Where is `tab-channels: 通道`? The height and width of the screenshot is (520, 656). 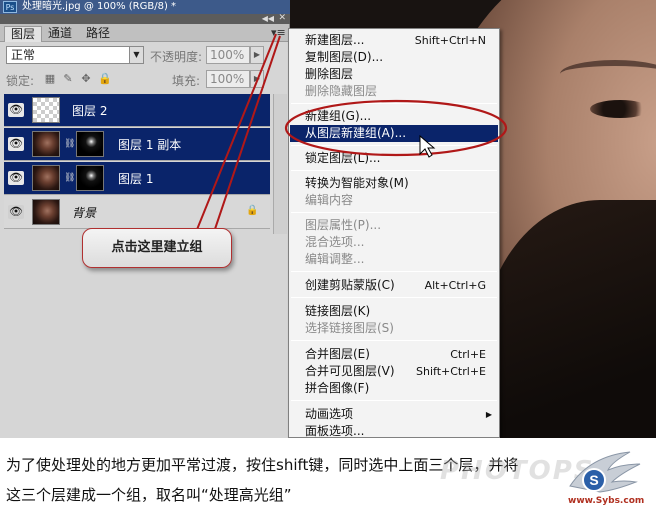 tab-channels: 通道 is located at coordinates (60, 34).